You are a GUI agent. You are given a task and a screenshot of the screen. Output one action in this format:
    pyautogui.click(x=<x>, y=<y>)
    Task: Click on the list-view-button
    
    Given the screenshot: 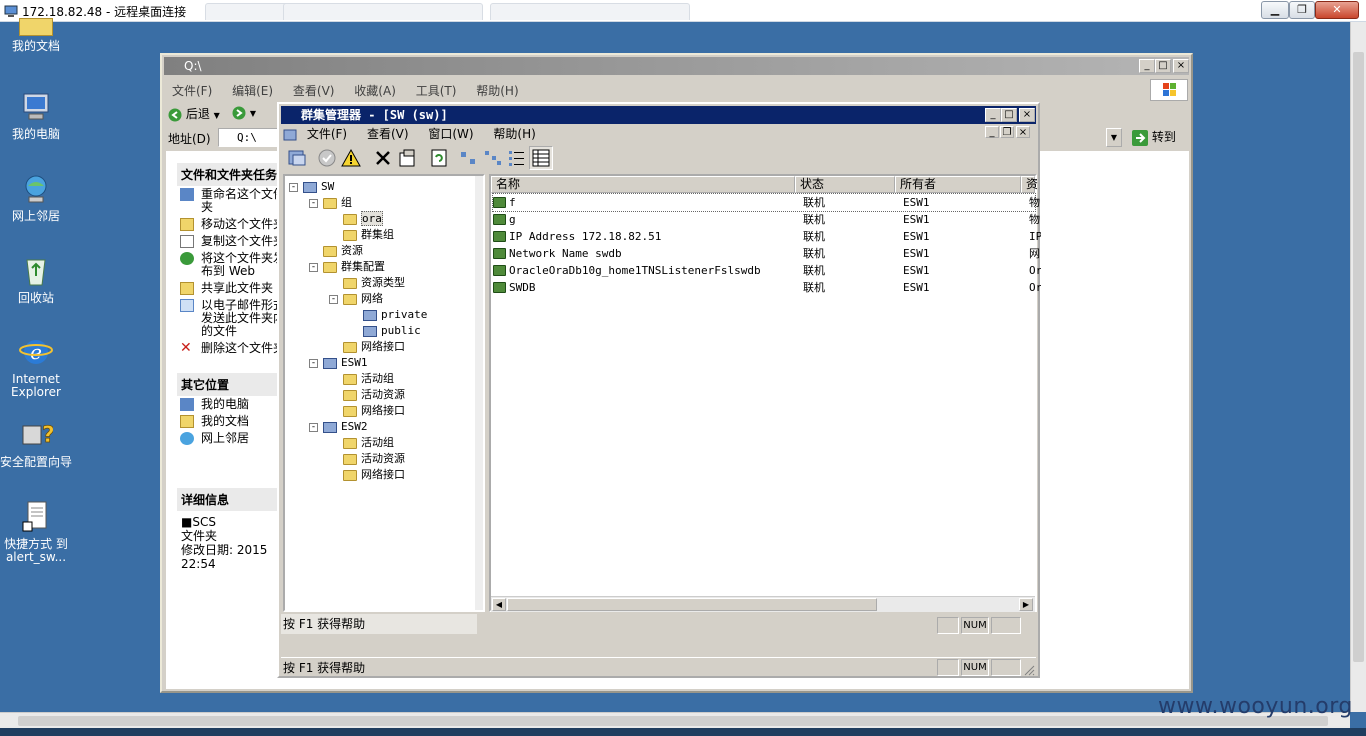 What is the action you would take?
    pyautogui.click(x=517, y=158)
    